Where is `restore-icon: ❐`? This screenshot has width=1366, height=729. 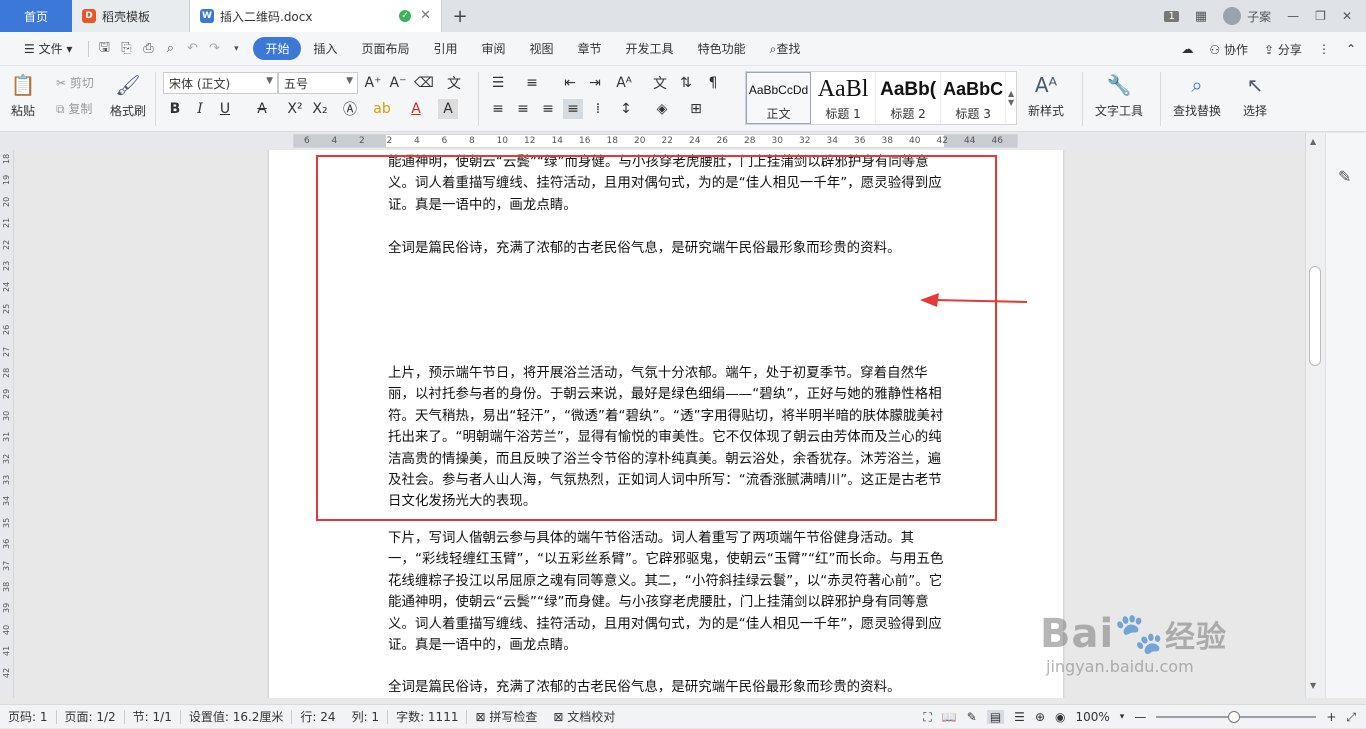 restore-icon: ❐ is located at coordinates (1320, 16).